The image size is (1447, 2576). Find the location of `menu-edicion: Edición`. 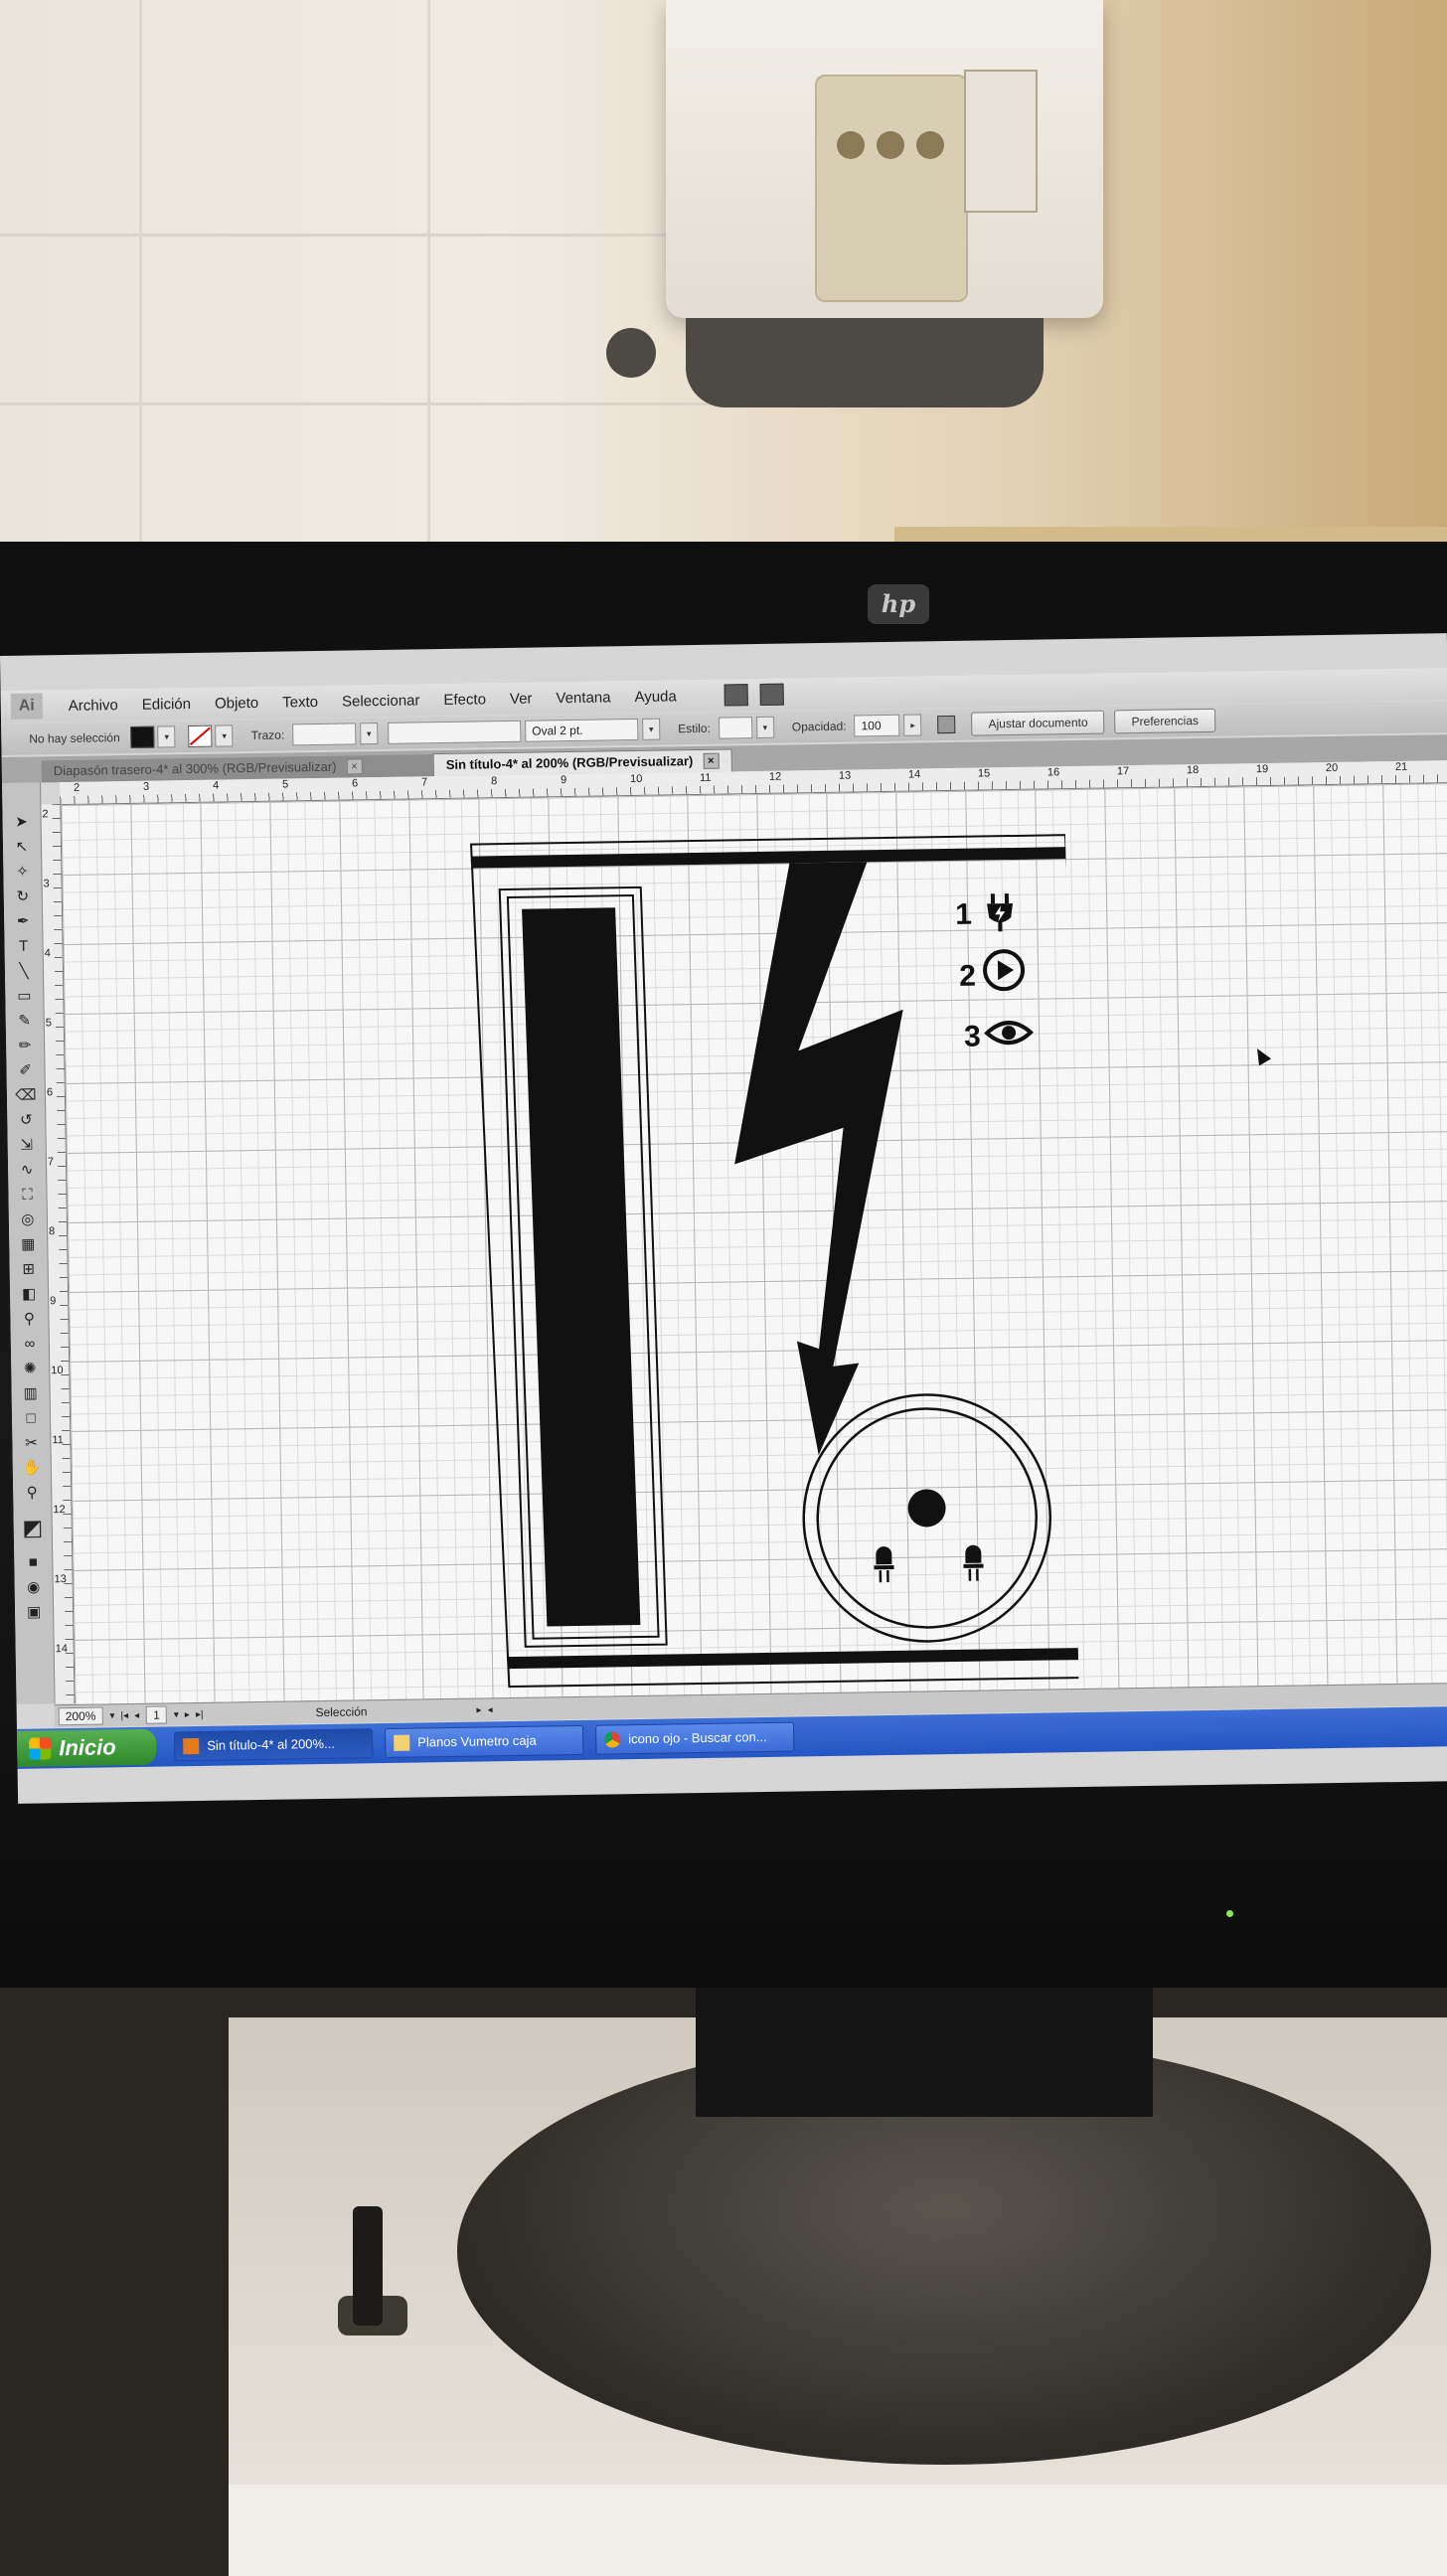

menu-edicion: Edición is located at coordinates (167, 704).